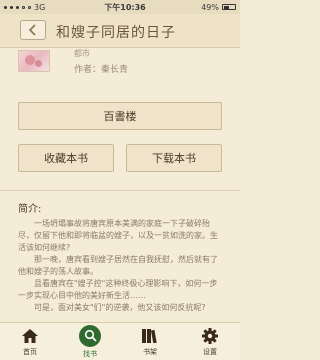 Image resolution: width=320 pixels, height=360 pixels. Describe the element at coordinates (150, 336) in the screenshot. I see `bookshelf-icon` at that location.